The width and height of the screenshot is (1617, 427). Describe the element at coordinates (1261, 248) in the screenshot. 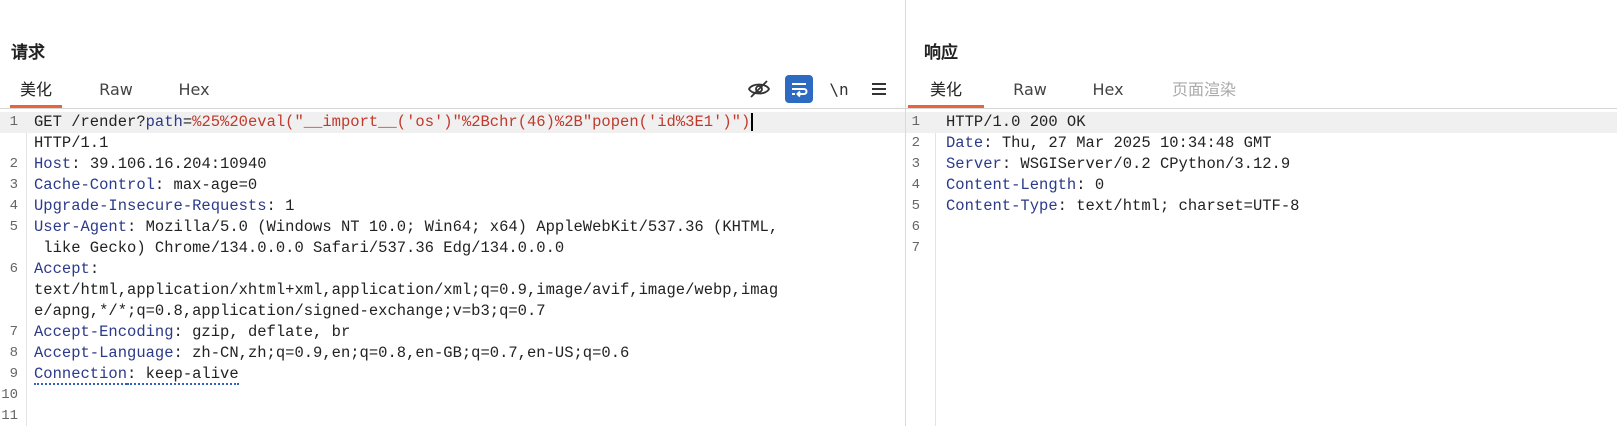

I see `response-line: 7` at that location.